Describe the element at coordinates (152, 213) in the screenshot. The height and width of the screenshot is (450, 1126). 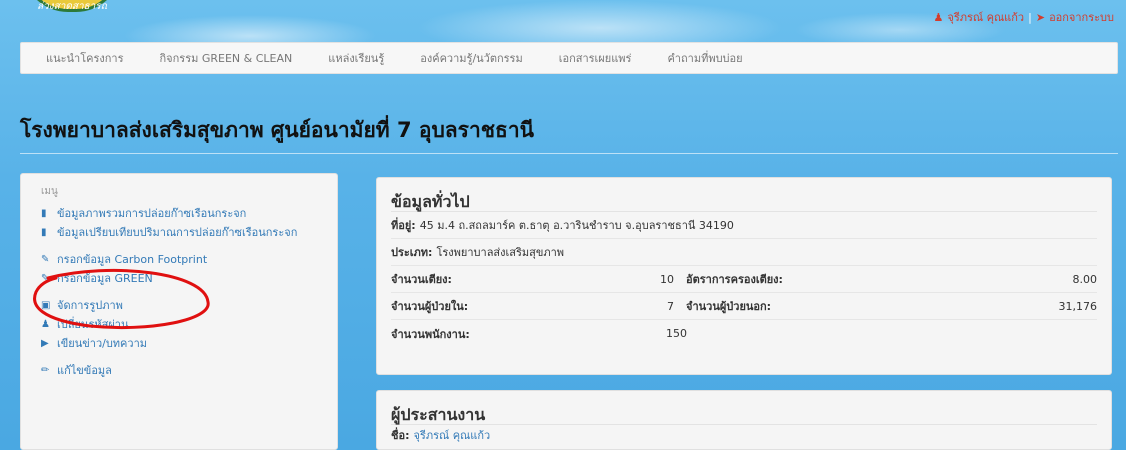
I see `sidebar-item-label: ข้อมูลภาพรวมการปล่อยก๊าซเรือนกระจก` at that location.